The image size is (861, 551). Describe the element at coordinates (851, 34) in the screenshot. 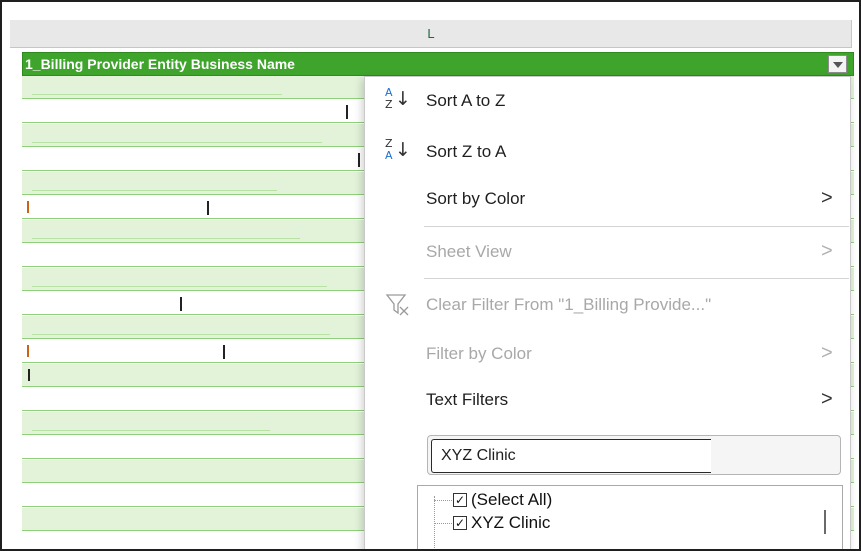

I see `column-divider` at that location.